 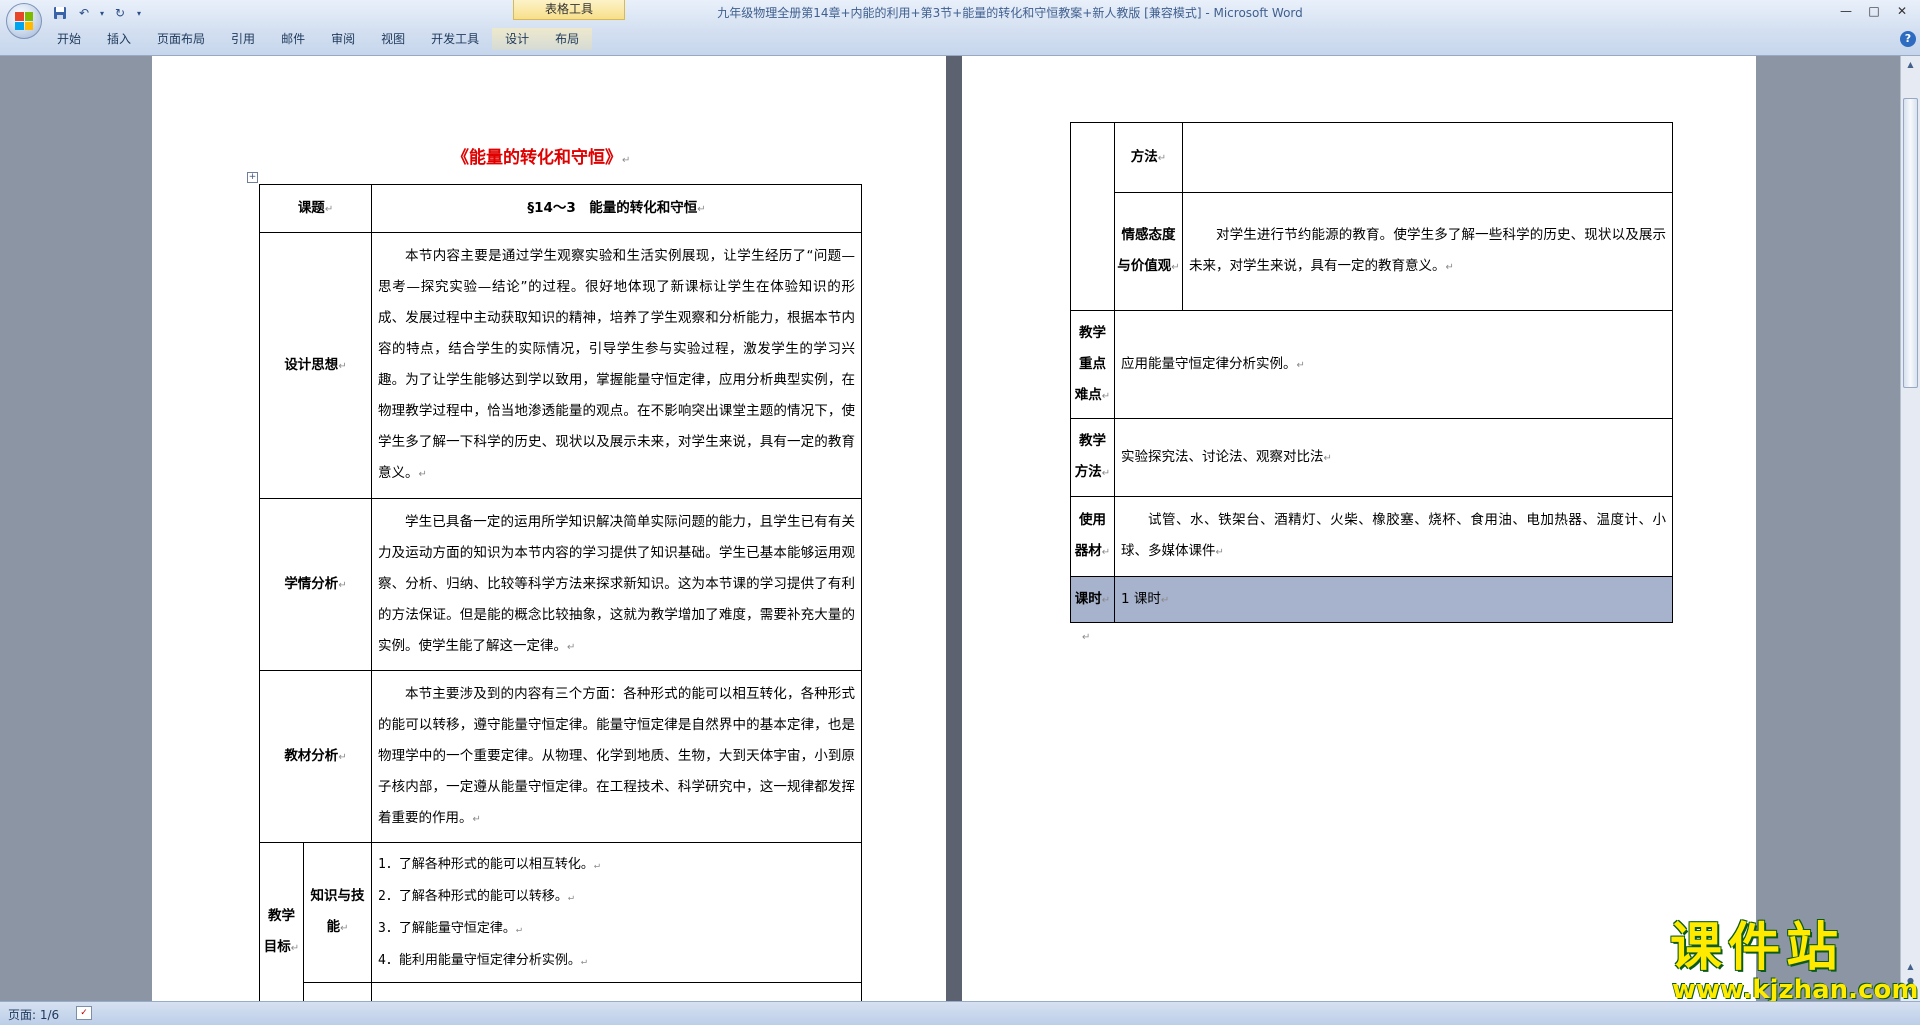 I want to click on cell-text: 应用能量守恒定律分析实例。↵, so click(x=1393, y=364).